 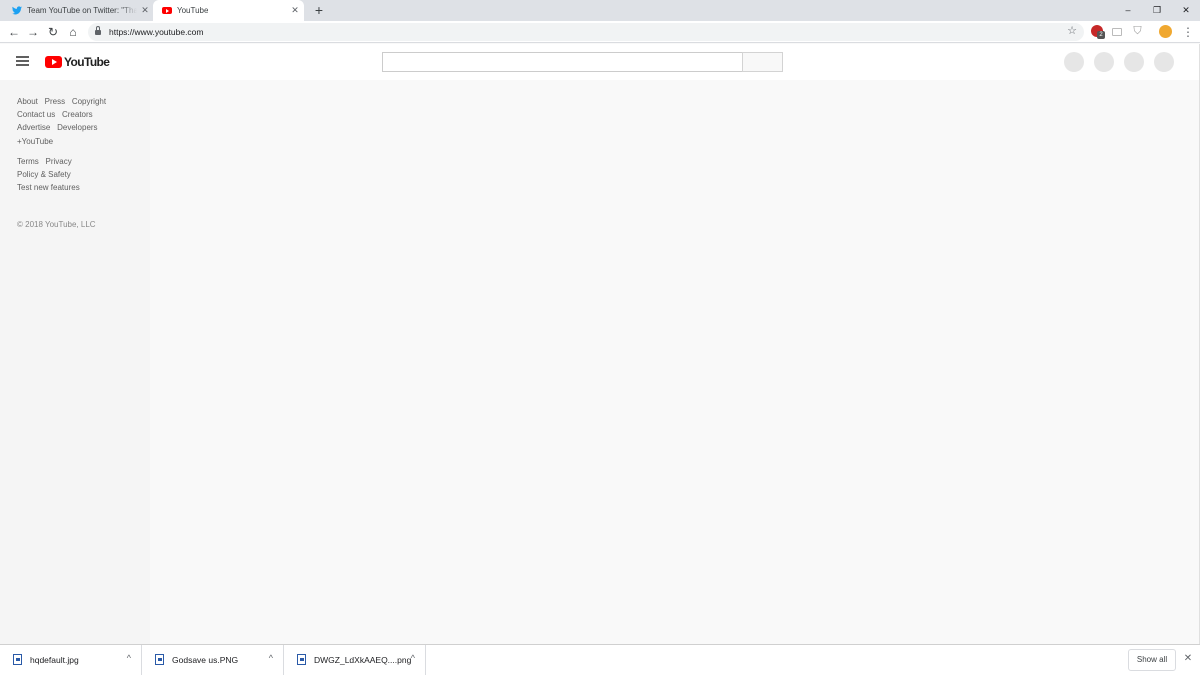 I want to click on download-item: DWGZ_LdXkAAEQ....png ^, so click(x=355, y=660).